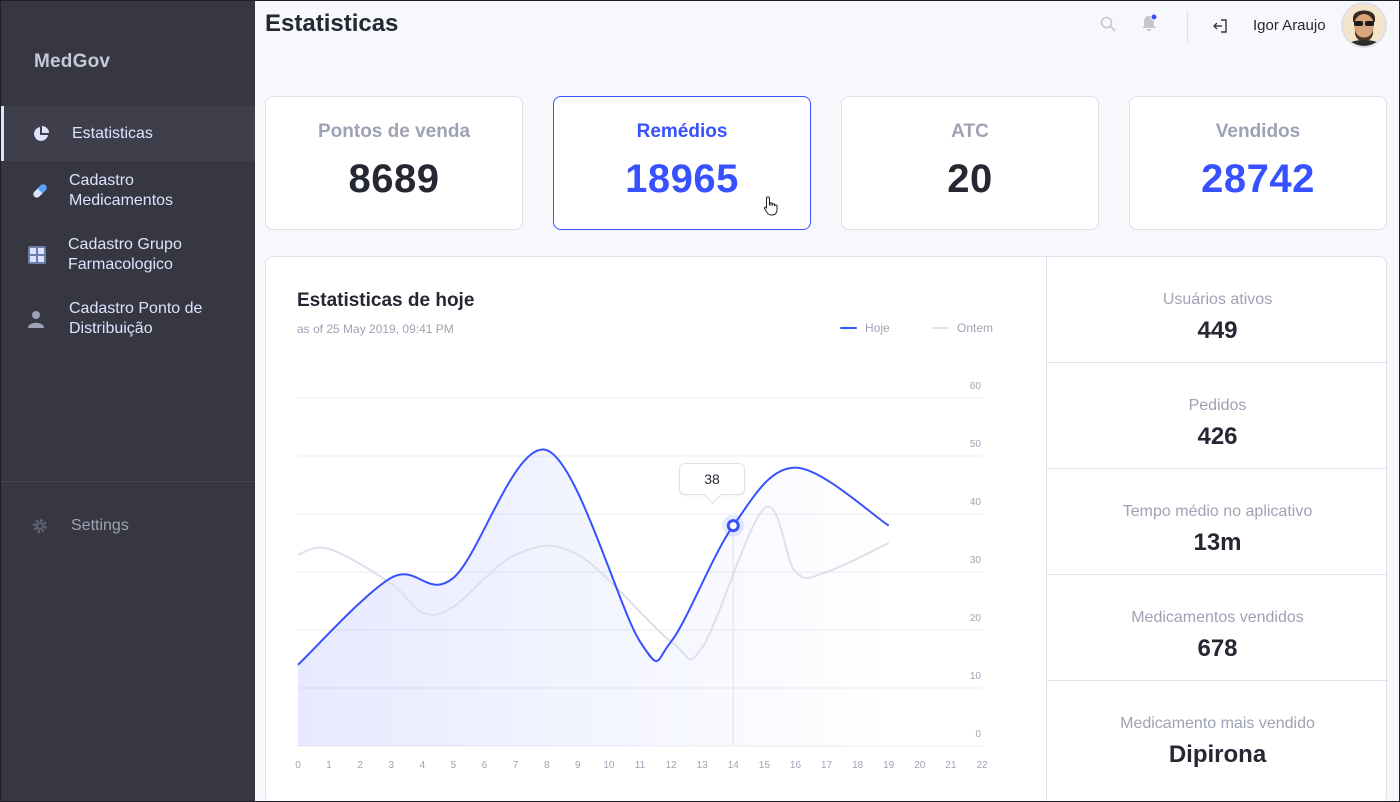  Describe the element at coordinates (128, 481) in the screenshot. I see `sidebar-divider` at that location.